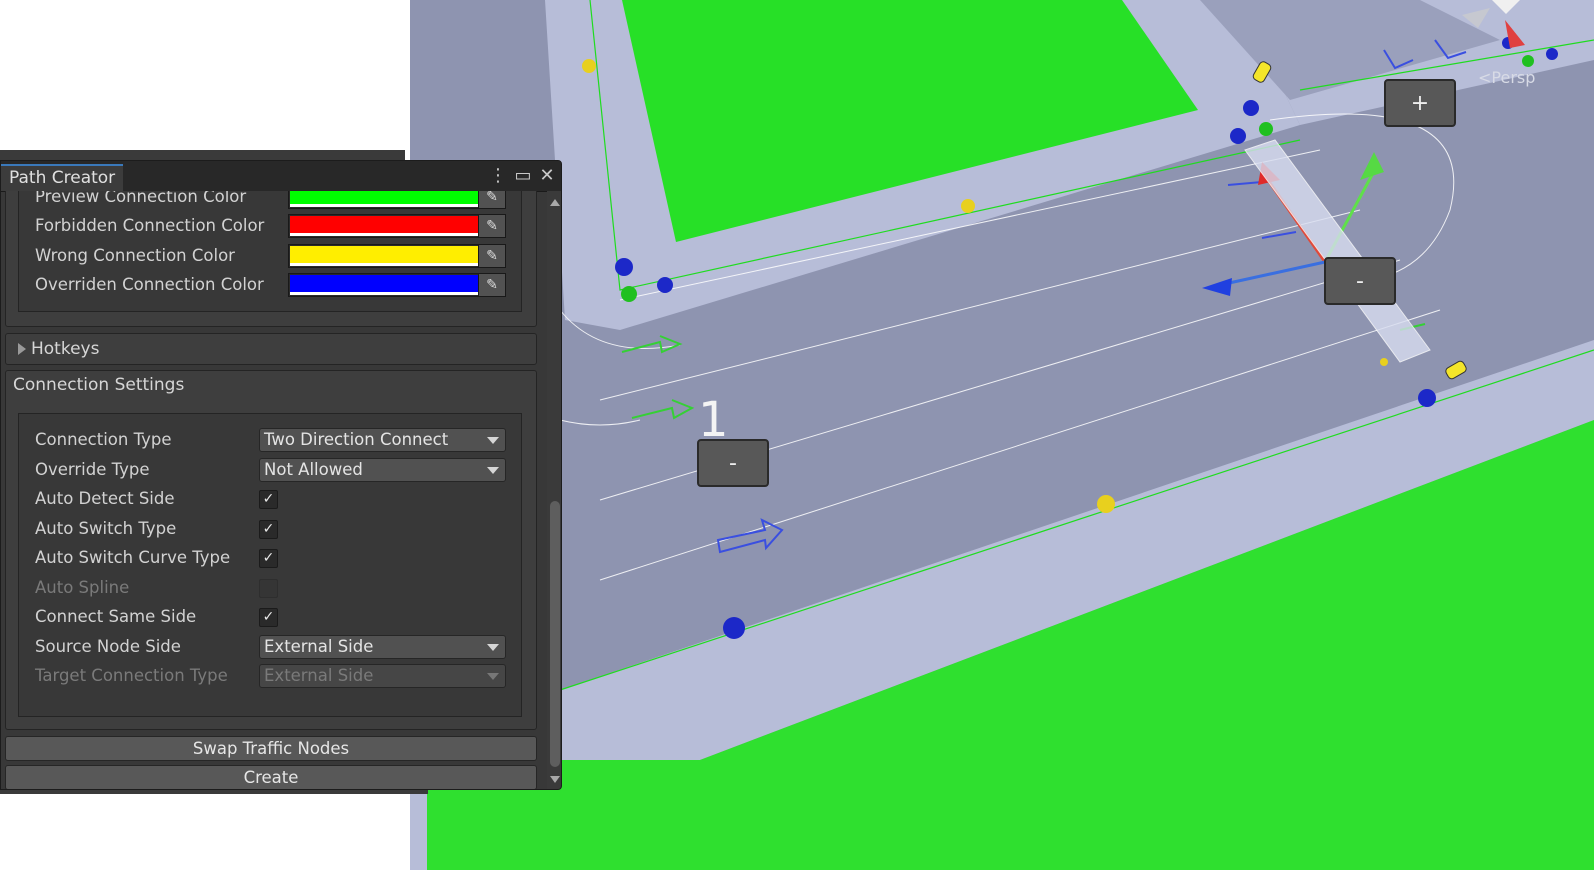 The width and height of the screenshot is (1594, 870). Describe the element at coordinates (271, 777) in the screenshot. I see `create-button: Create` at that location.